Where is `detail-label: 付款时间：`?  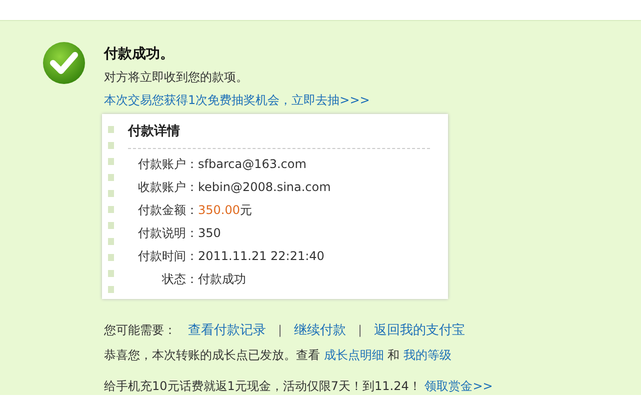 detail-label: 付款时间： is located at coordinates (167, 256).